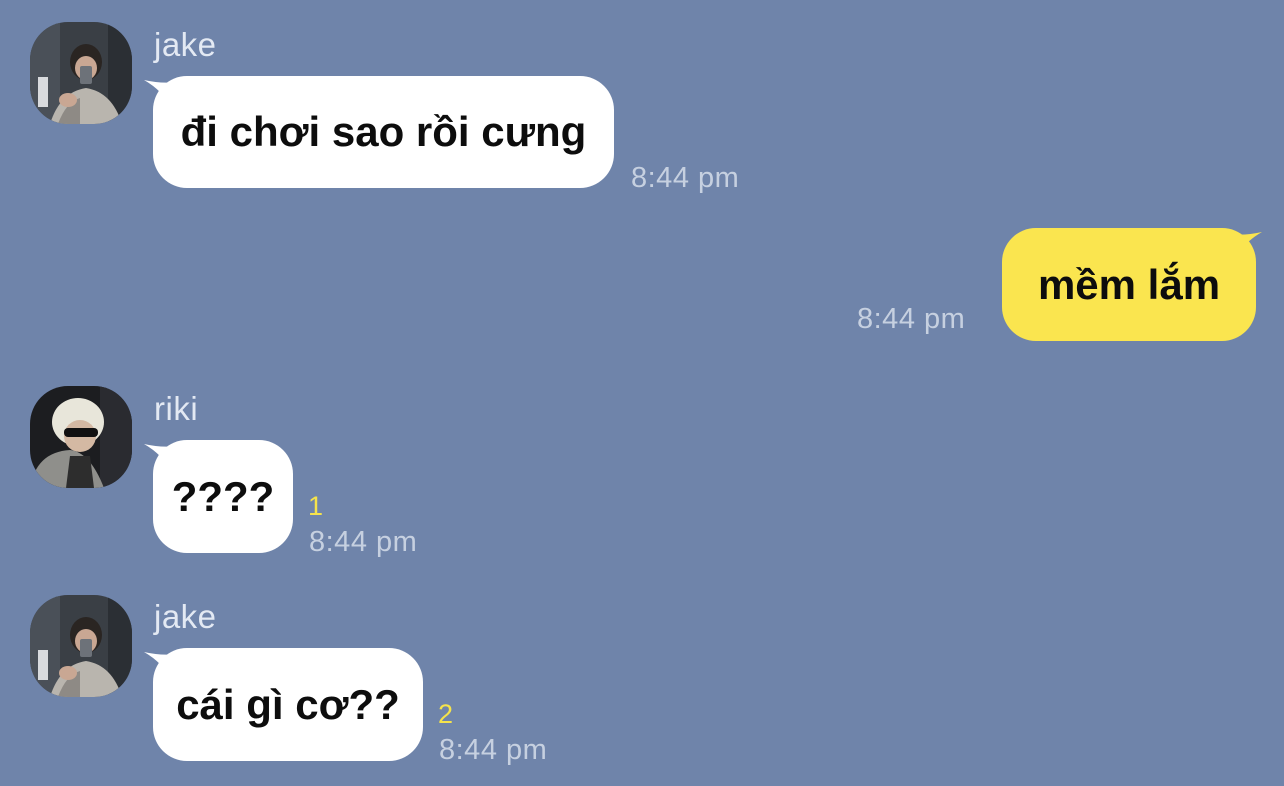  I want to click on unread-count: 1, so click(316, 506).